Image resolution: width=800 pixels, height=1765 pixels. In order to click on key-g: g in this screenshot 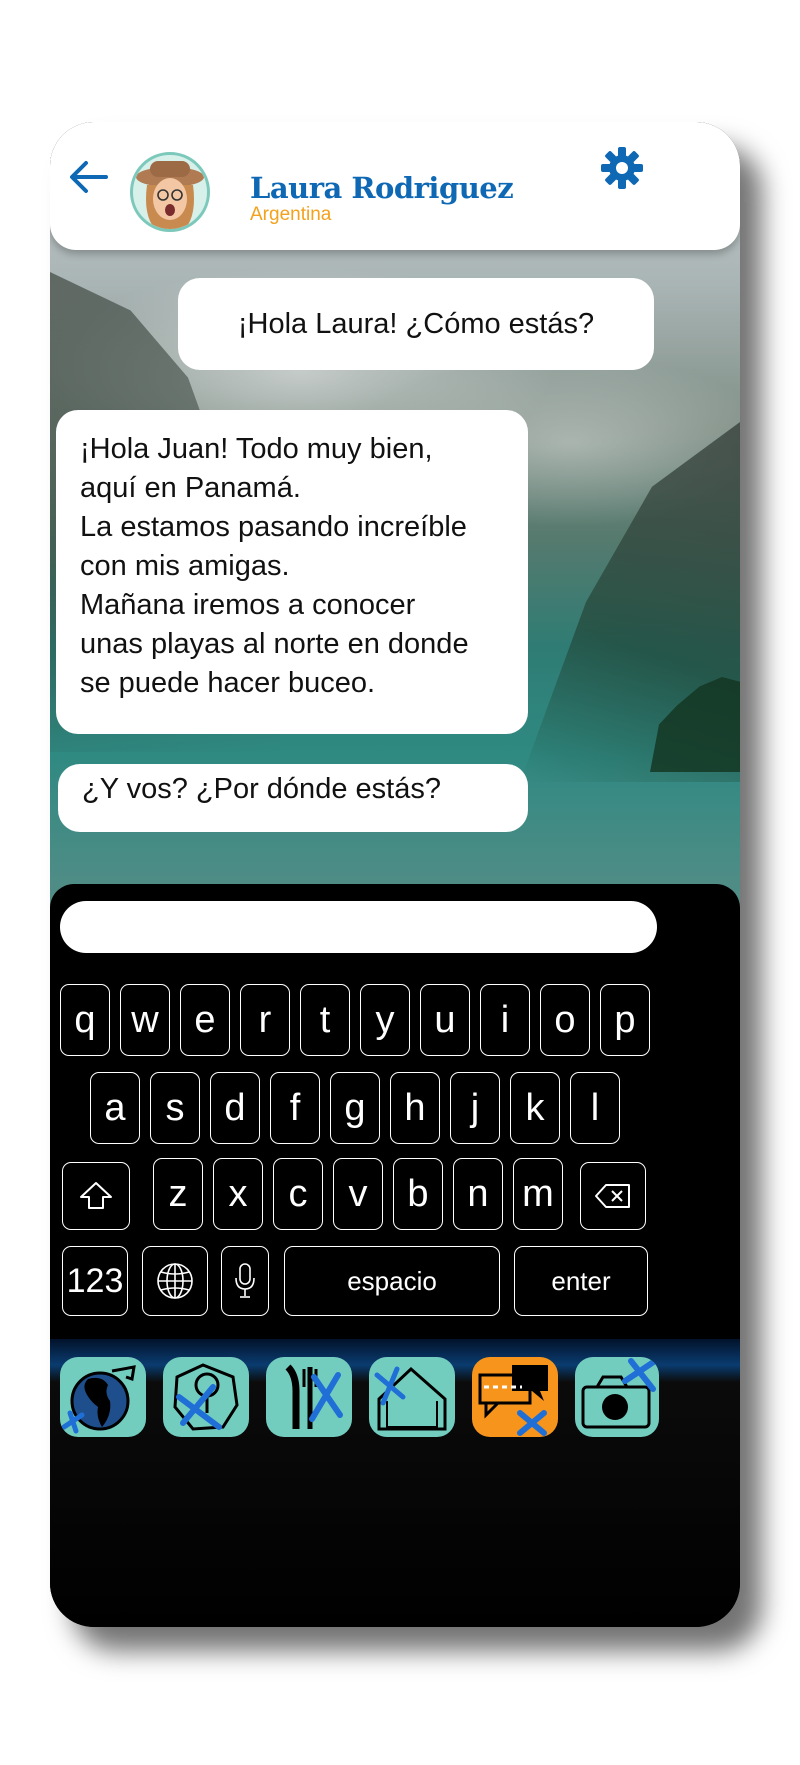, I will do `click(355, 1108)`.